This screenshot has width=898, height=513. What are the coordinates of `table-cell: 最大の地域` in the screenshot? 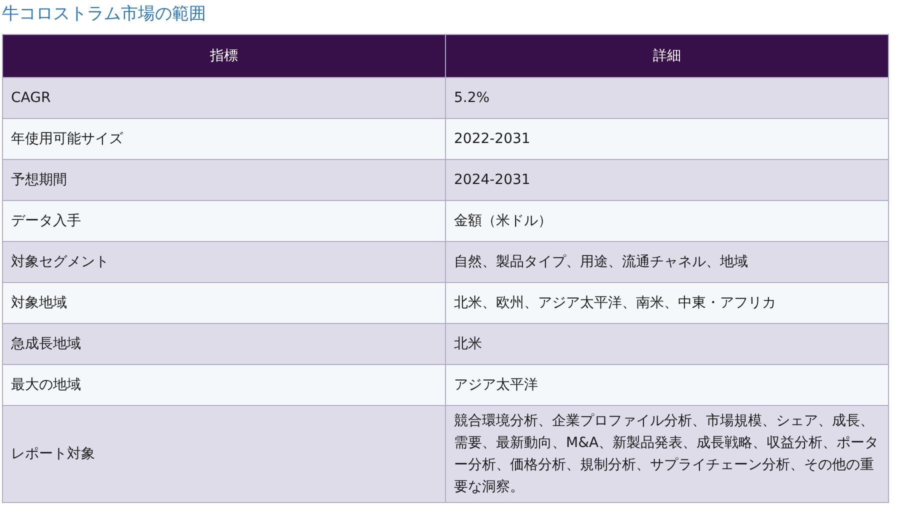 It's located at (224, 385).